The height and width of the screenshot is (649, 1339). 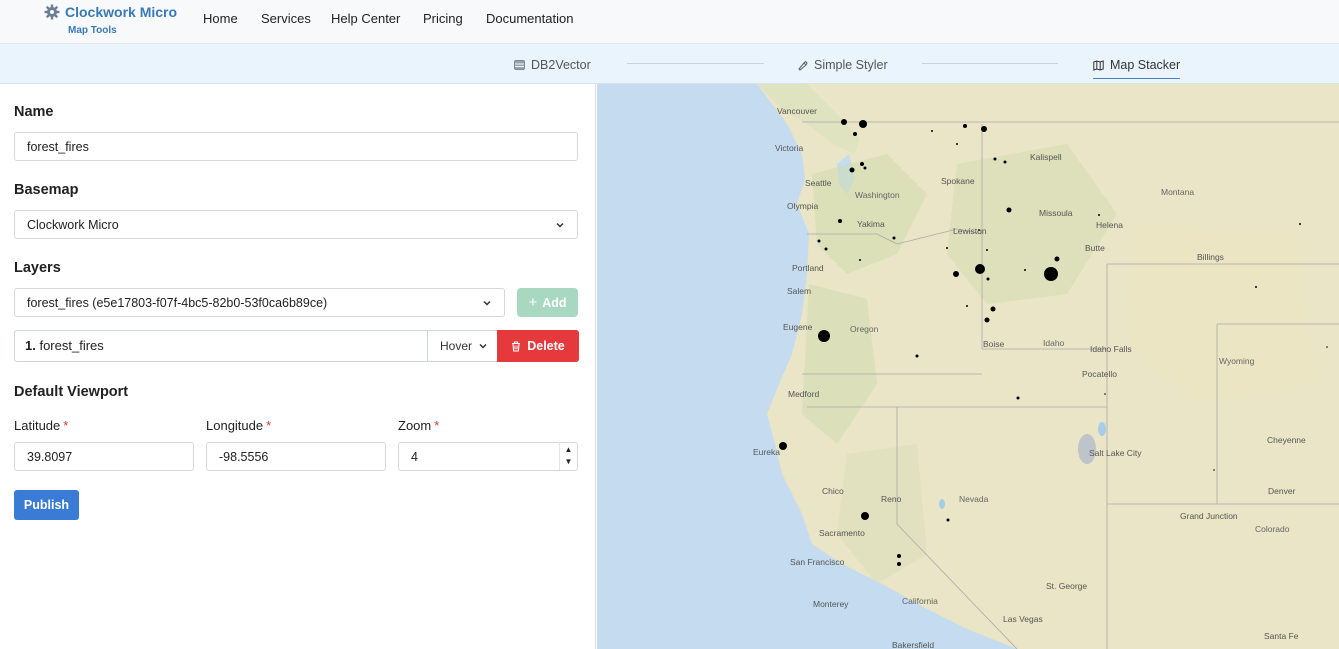 I want to click on map-label: Salem, so click(x=799, y=291).